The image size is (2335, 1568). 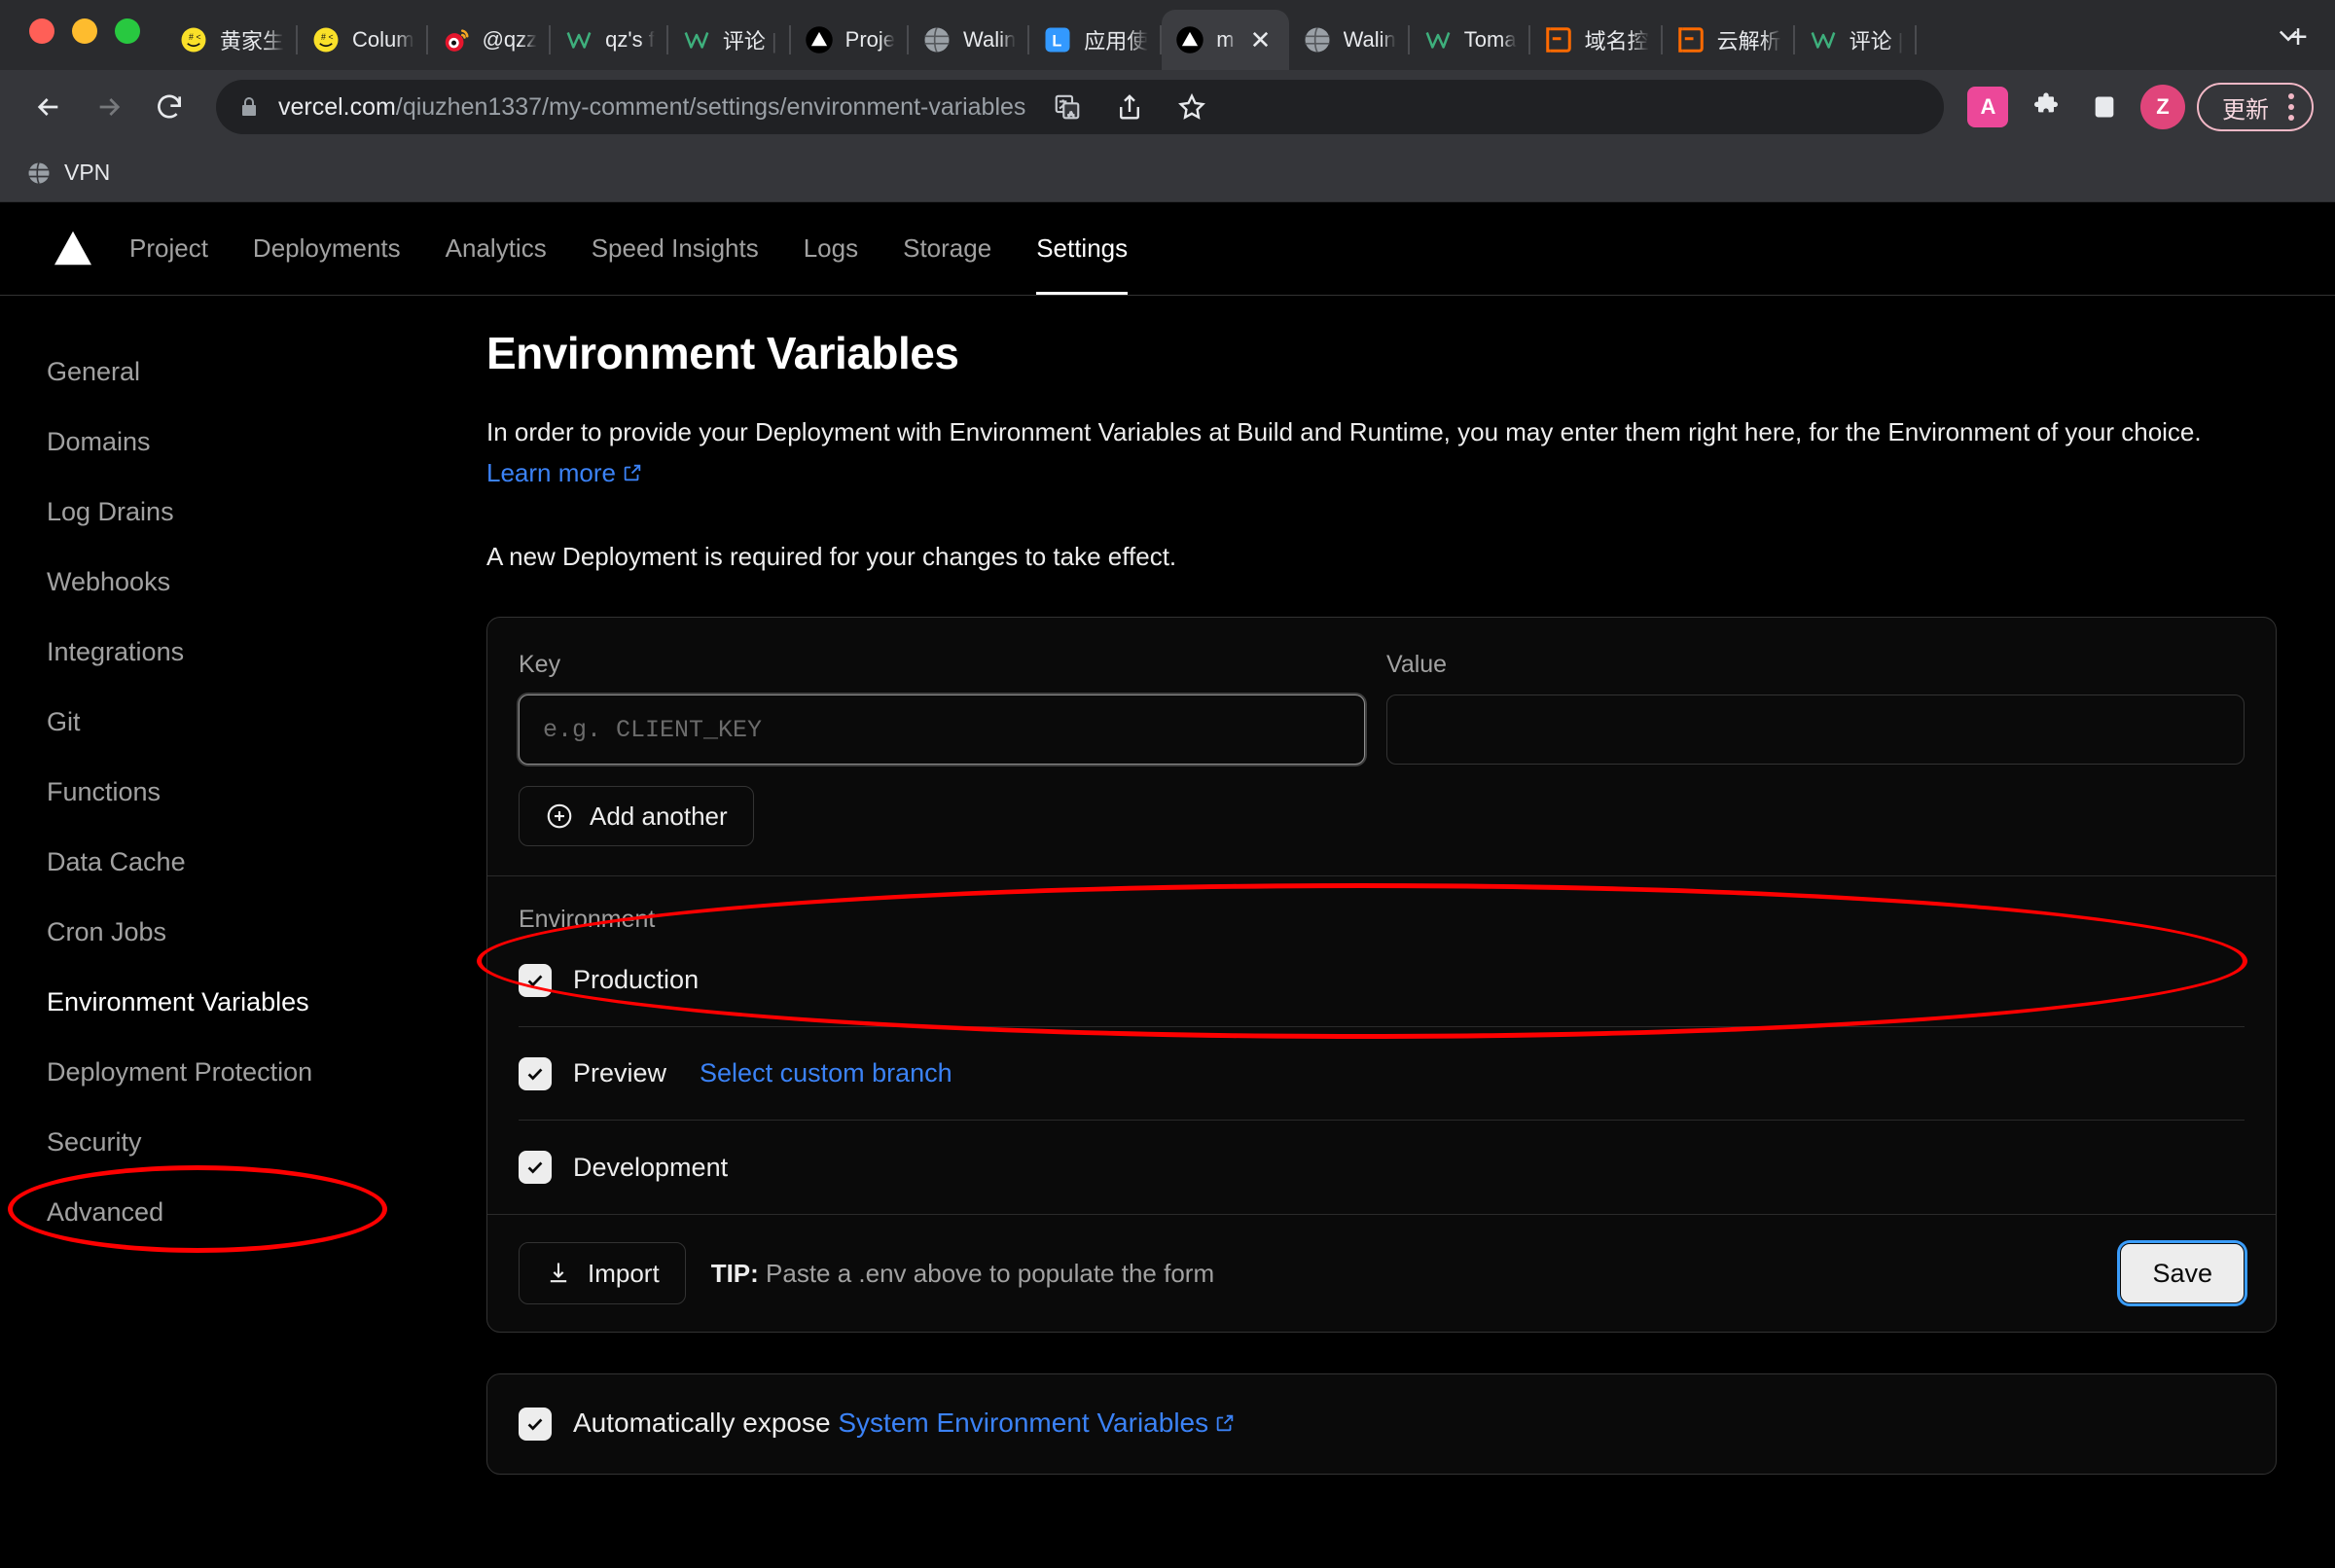 What do you see at coordinates (1382, 708) in the screenshot?
I see `key-value-row: Key e.g. CLIENT_KEY Value` at bounding box center [1382, 708].